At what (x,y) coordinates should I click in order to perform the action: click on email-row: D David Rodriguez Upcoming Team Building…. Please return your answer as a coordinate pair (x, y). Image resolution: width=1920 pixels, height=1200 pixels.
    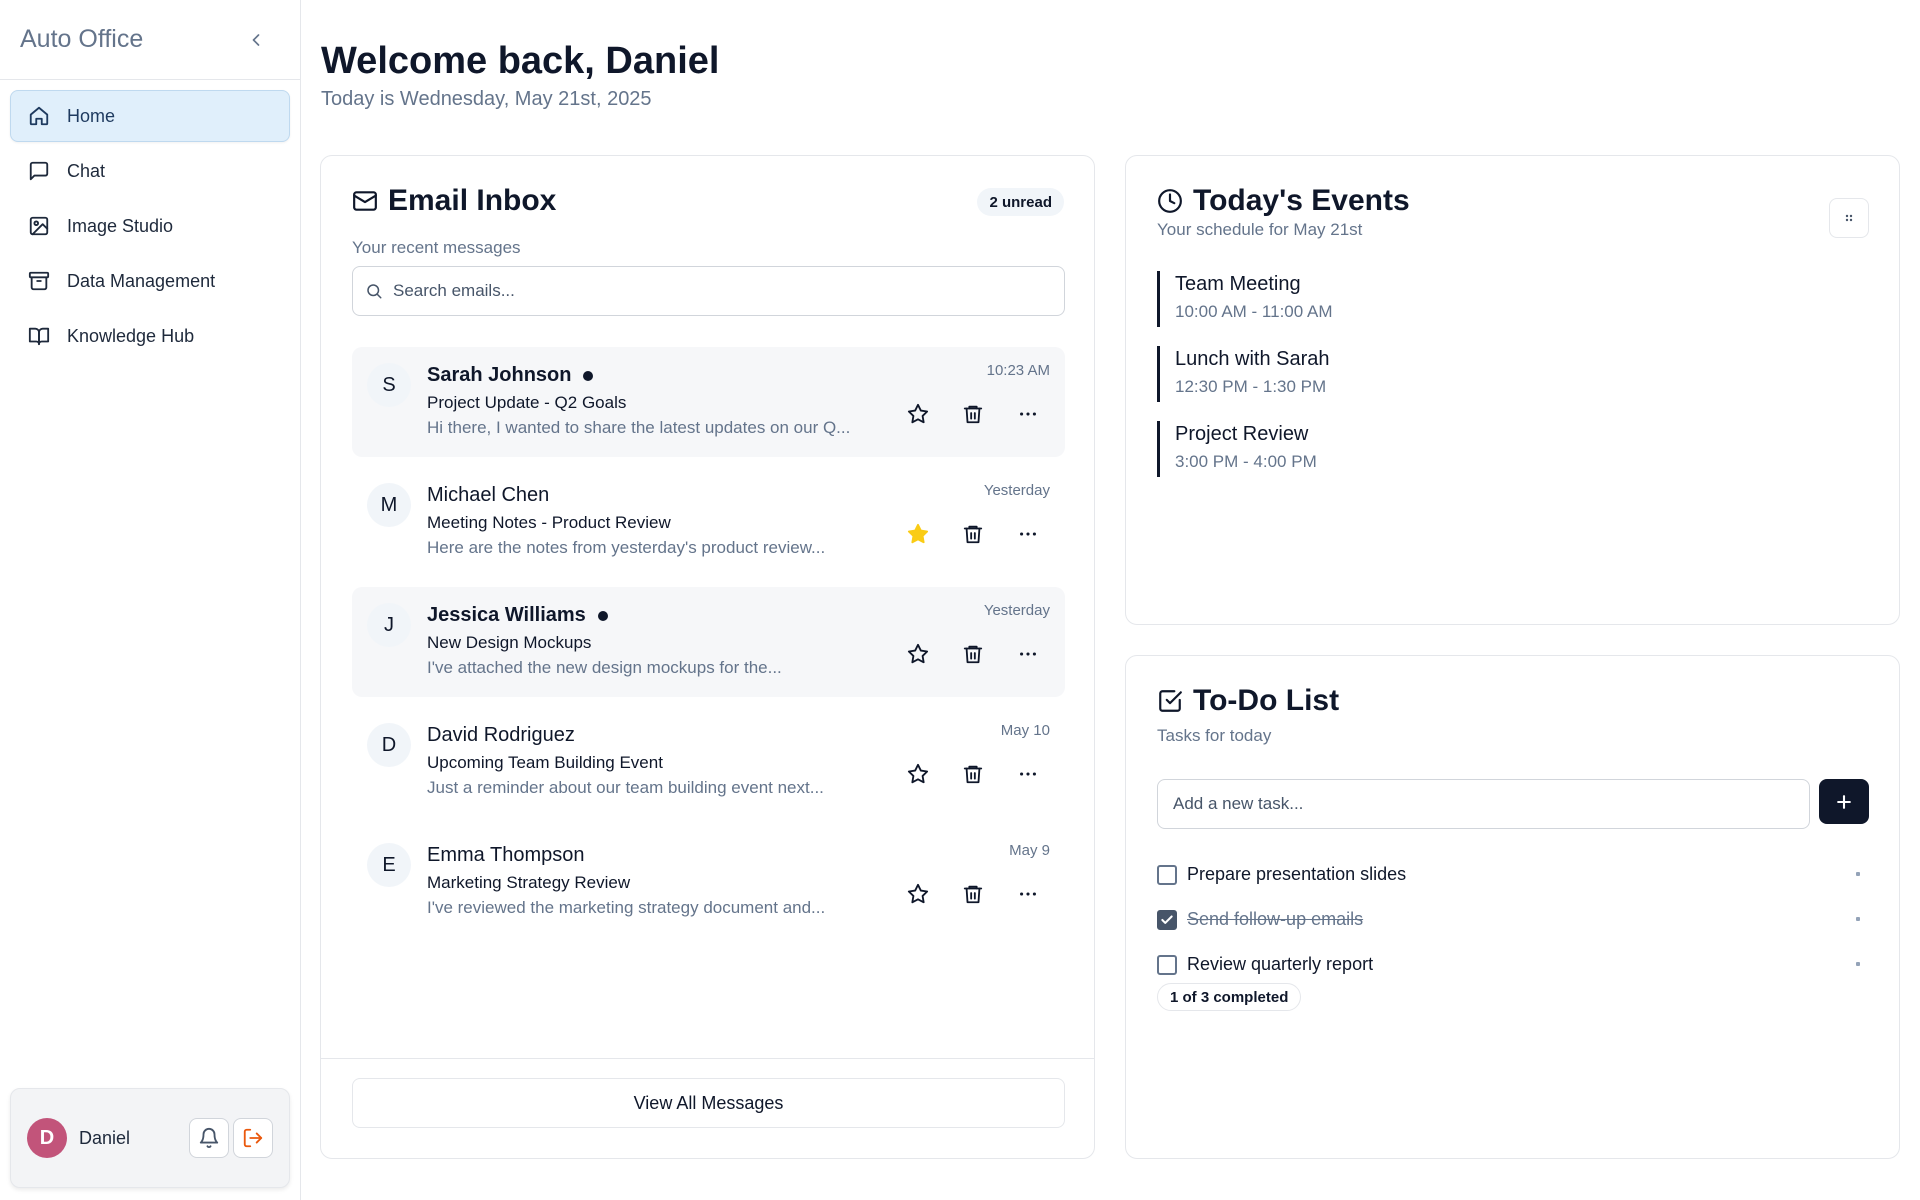
    Looking at the image, I should click on (708, 762).